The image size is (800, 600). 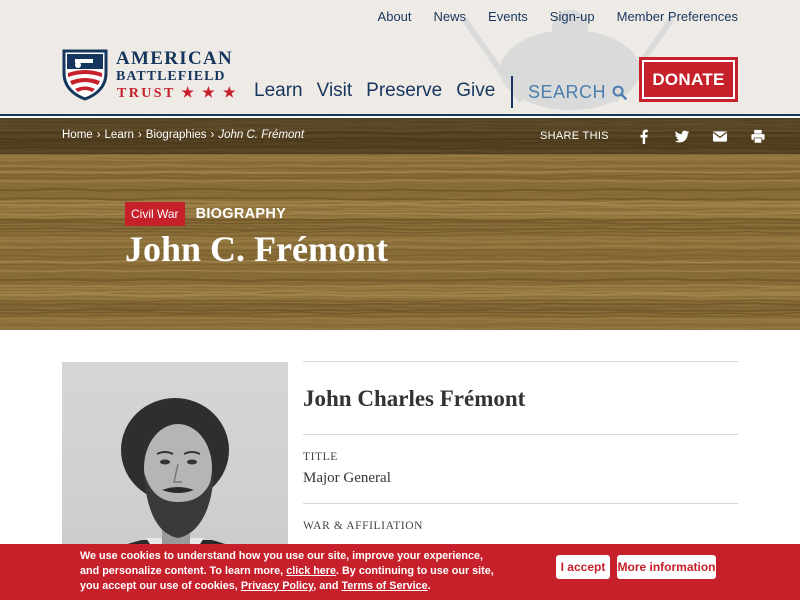 What do you see at coordinates (277, 586) in the screenshot?
I see `privacy-policy-link: Privacy Policy` at bounding box center [277, 586].